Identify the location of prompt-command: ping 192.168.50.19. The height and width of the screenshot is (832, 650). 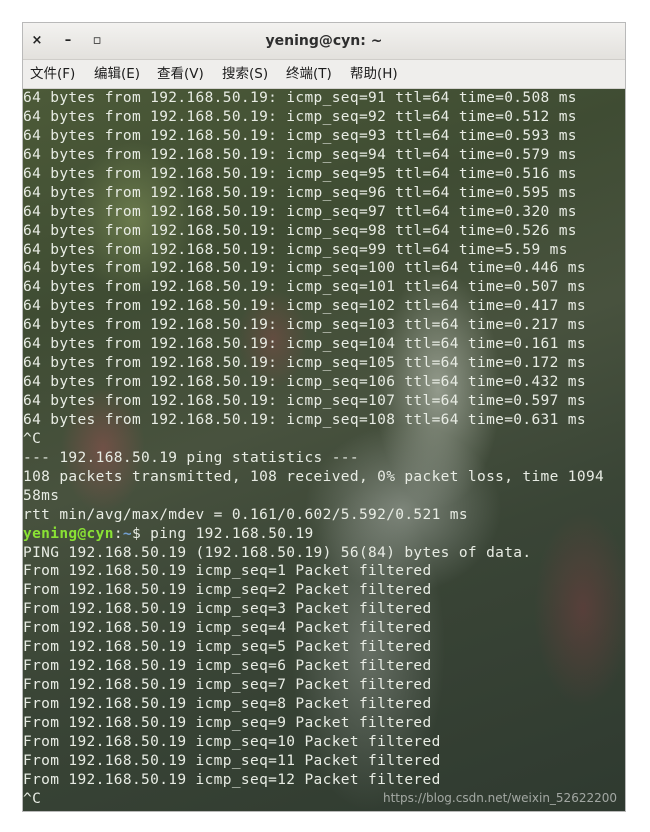
(227, 533).